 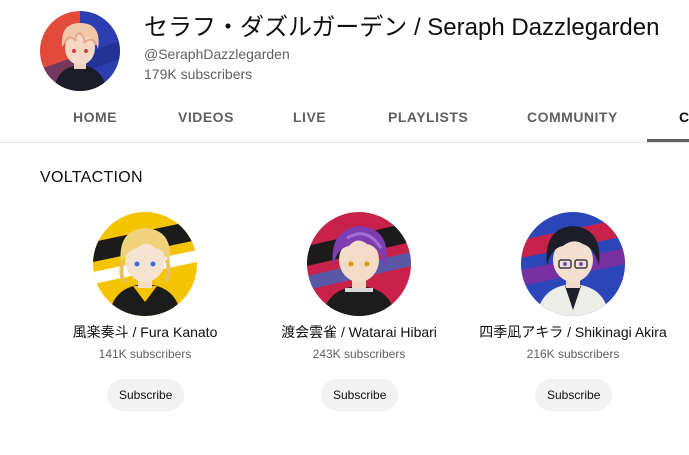 What do you see at coordinates (91, 177) in the screenshot?
I see `section-title: VOLTACTION` at bounding box center [91, 177].